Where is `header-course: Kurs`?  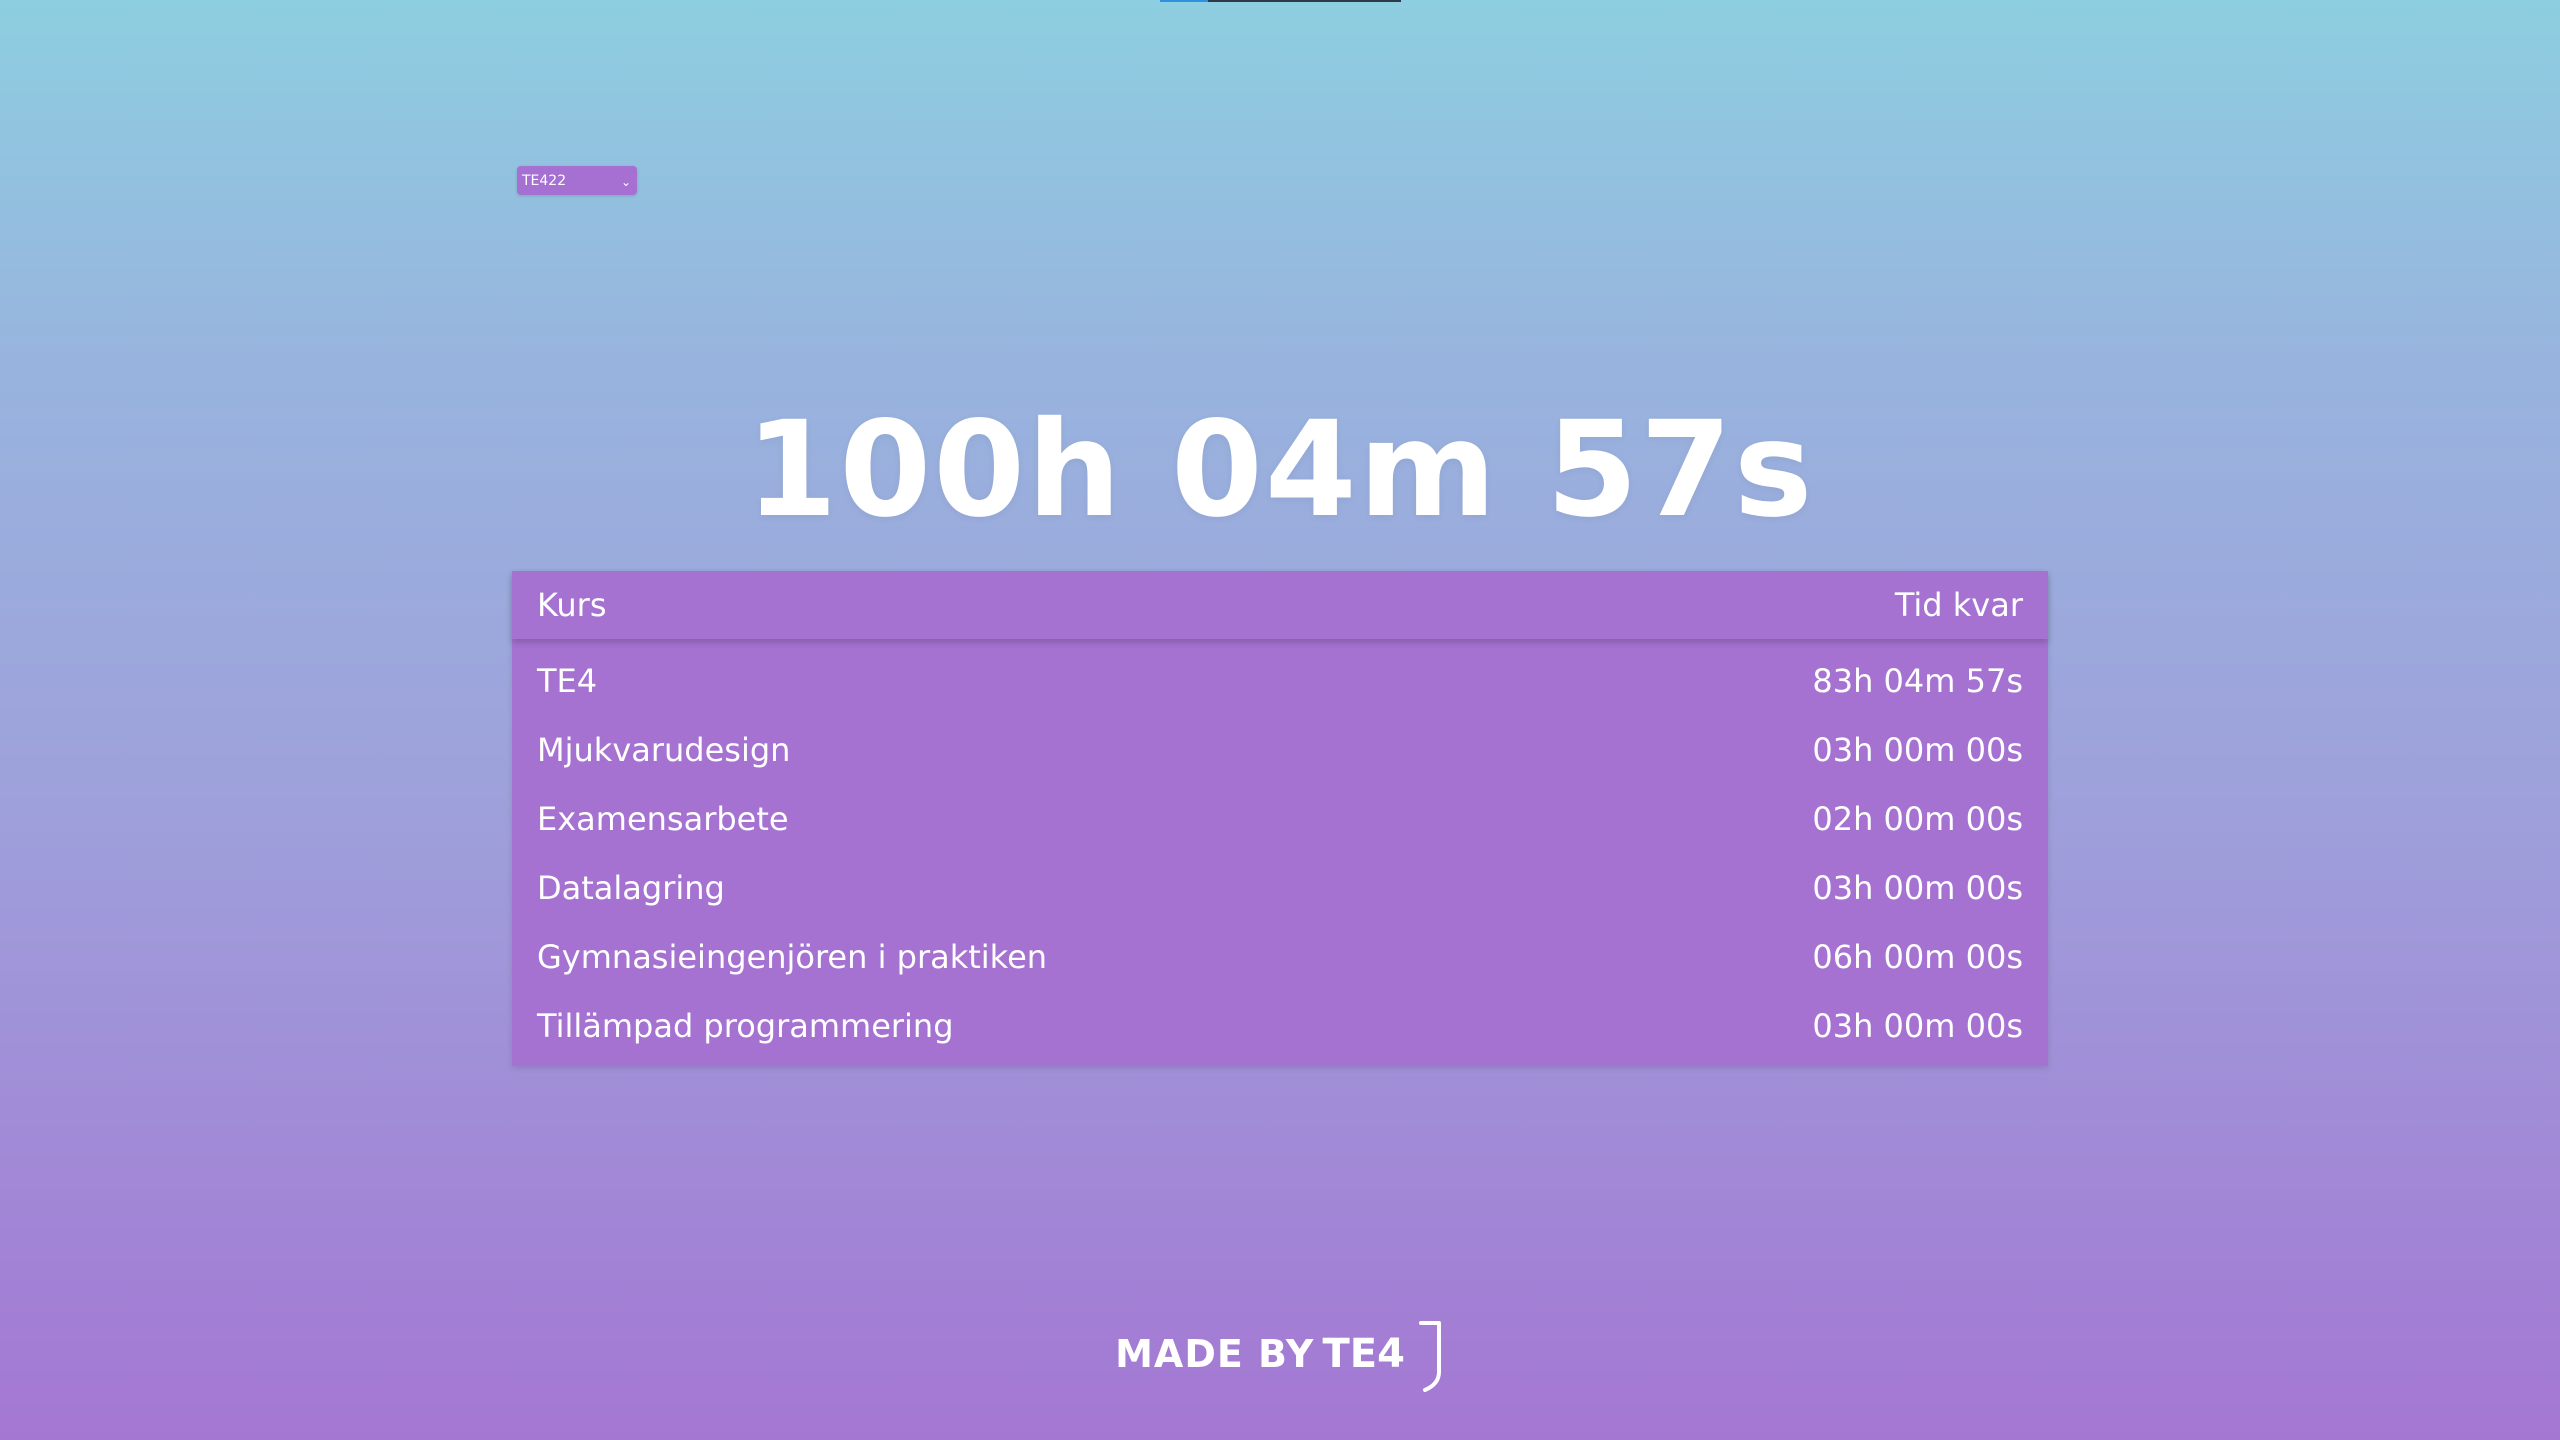
header-course: Kurs is located at coordinates (572, 605).